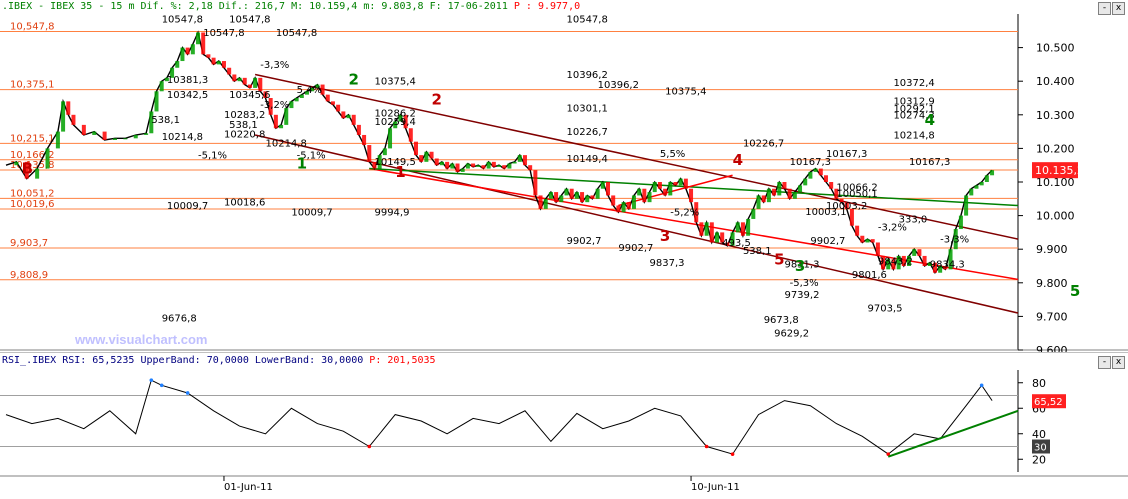 The width and height of the screenshot is (1128, 499). What do you see at coordinates (804, 283) in the screenshot?
I see `price-annotation: -5,3%` at bounding box center [804, 283].